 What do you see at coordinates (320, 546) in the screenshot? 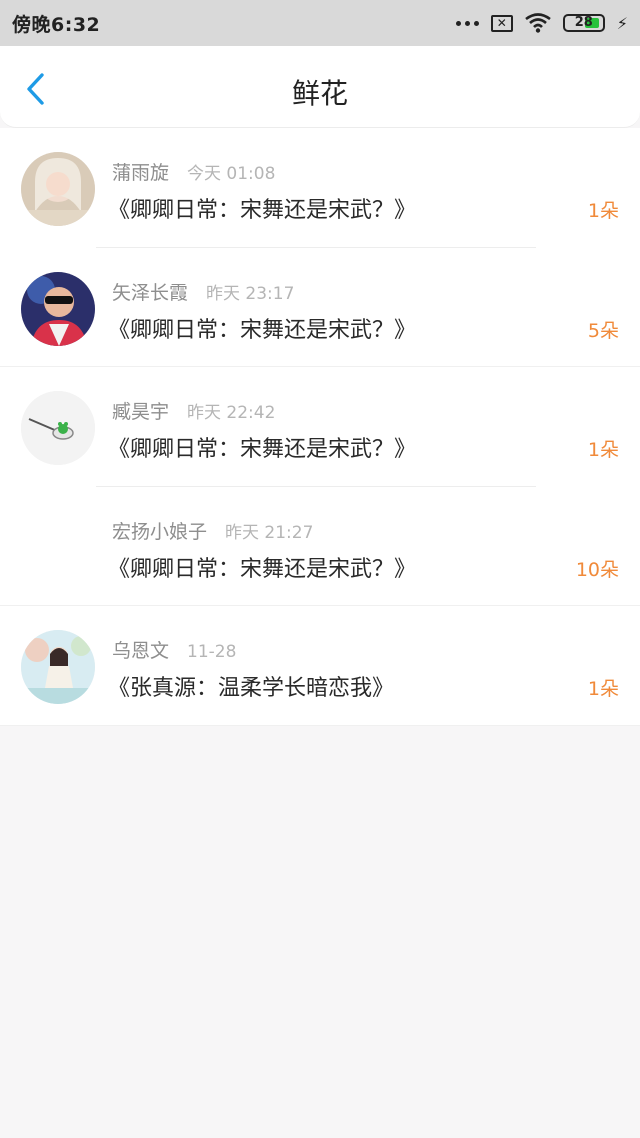
I see `list-item: 宏扬小娘子 昨天 21:27 《卿卿日常：宋舞还是宋武？》 10朵` at bounding box center [320, 546].